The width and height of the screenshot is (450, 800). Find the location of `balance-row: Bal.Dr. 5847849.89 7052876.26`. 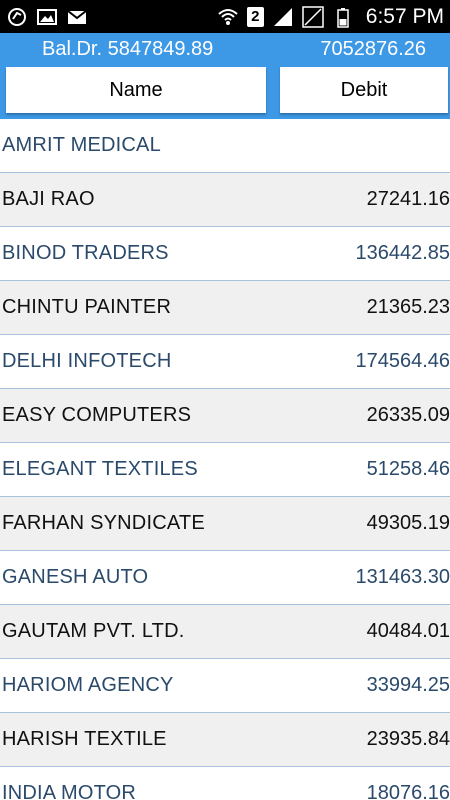

balance-row: Bal.Dr. 5847849.89 7052876.26 is located at coordinates (225, 49).